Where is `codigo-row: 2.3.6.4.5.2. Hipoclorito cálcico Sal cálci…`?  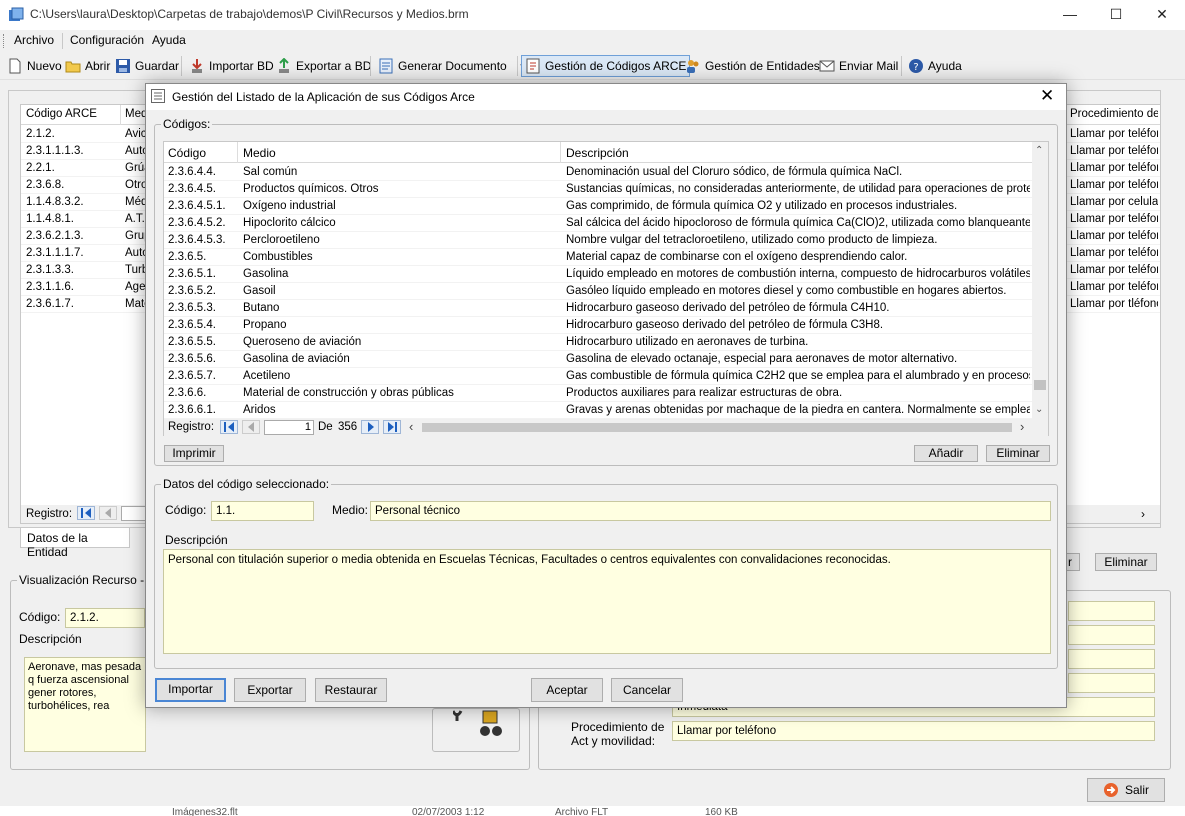
codigo-row: 2.3.6.4.5.2. Hipoclorito cálcico Sal cálci… is located at coordinates (598, 223).